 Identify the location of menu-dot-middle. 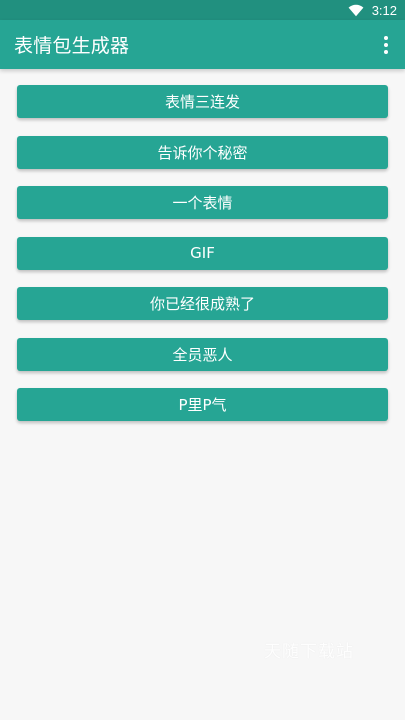
(386, 44).